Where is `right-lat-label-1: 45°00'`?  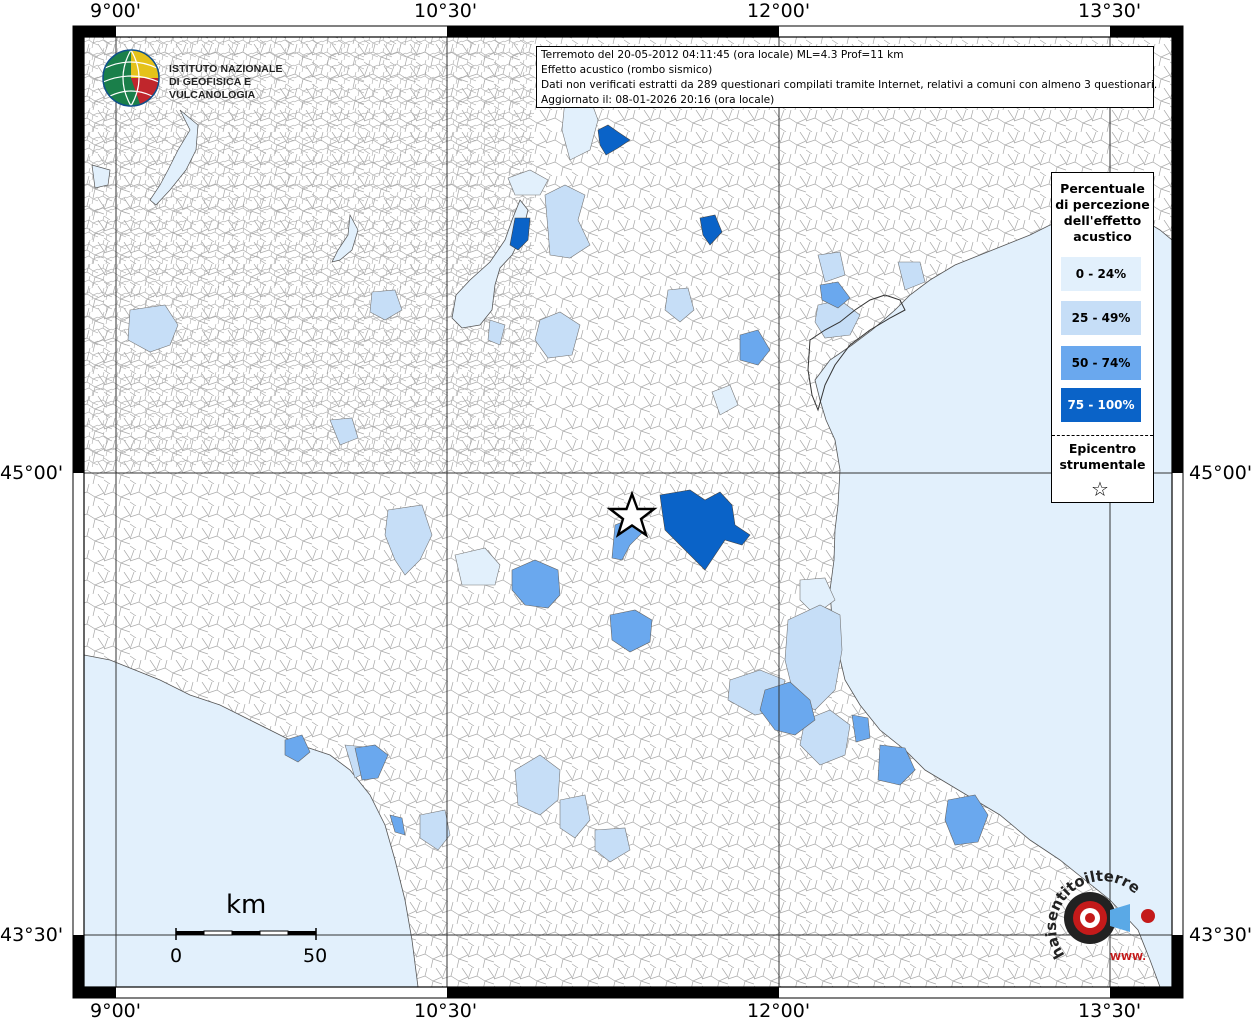 right-lat-label-1: 45°00' is located at coordinates (1221, 473).